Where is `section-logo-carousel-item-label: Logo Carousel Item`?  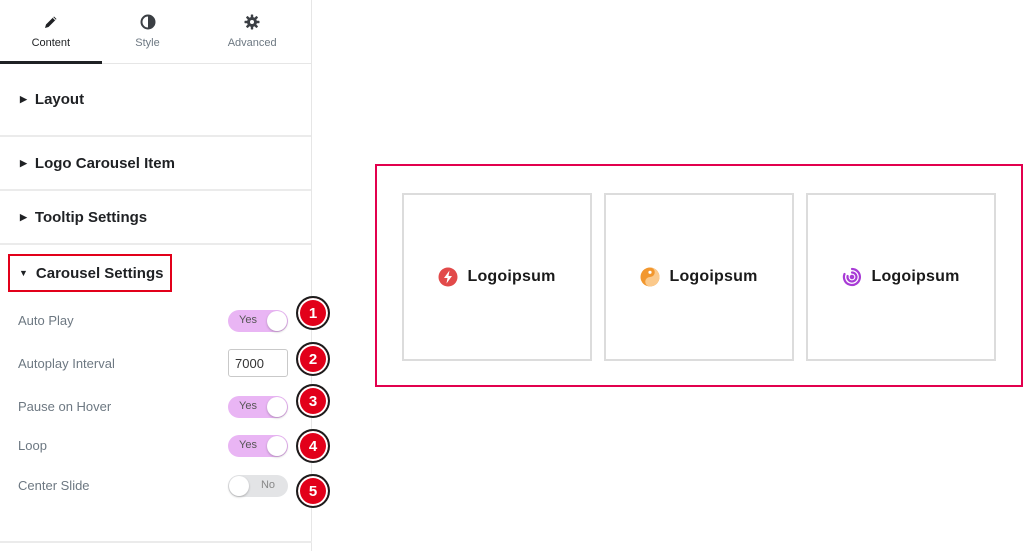
section-logo-carousel-item-label: Logo Carousel Item is located at coordinates (104, 163).